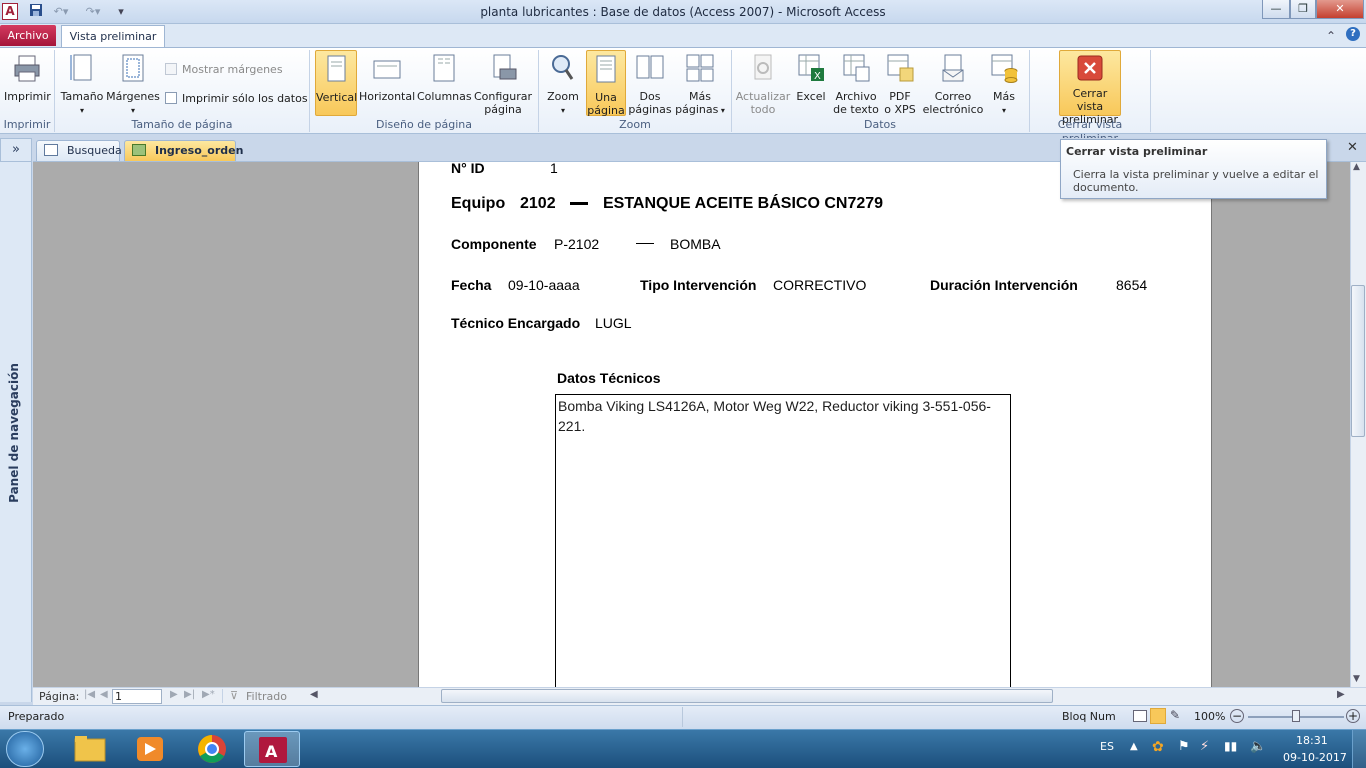 The height and width of the screenshot is (768, 1366). I want to click on media-player-taskbar-icon, so click(150, 749).